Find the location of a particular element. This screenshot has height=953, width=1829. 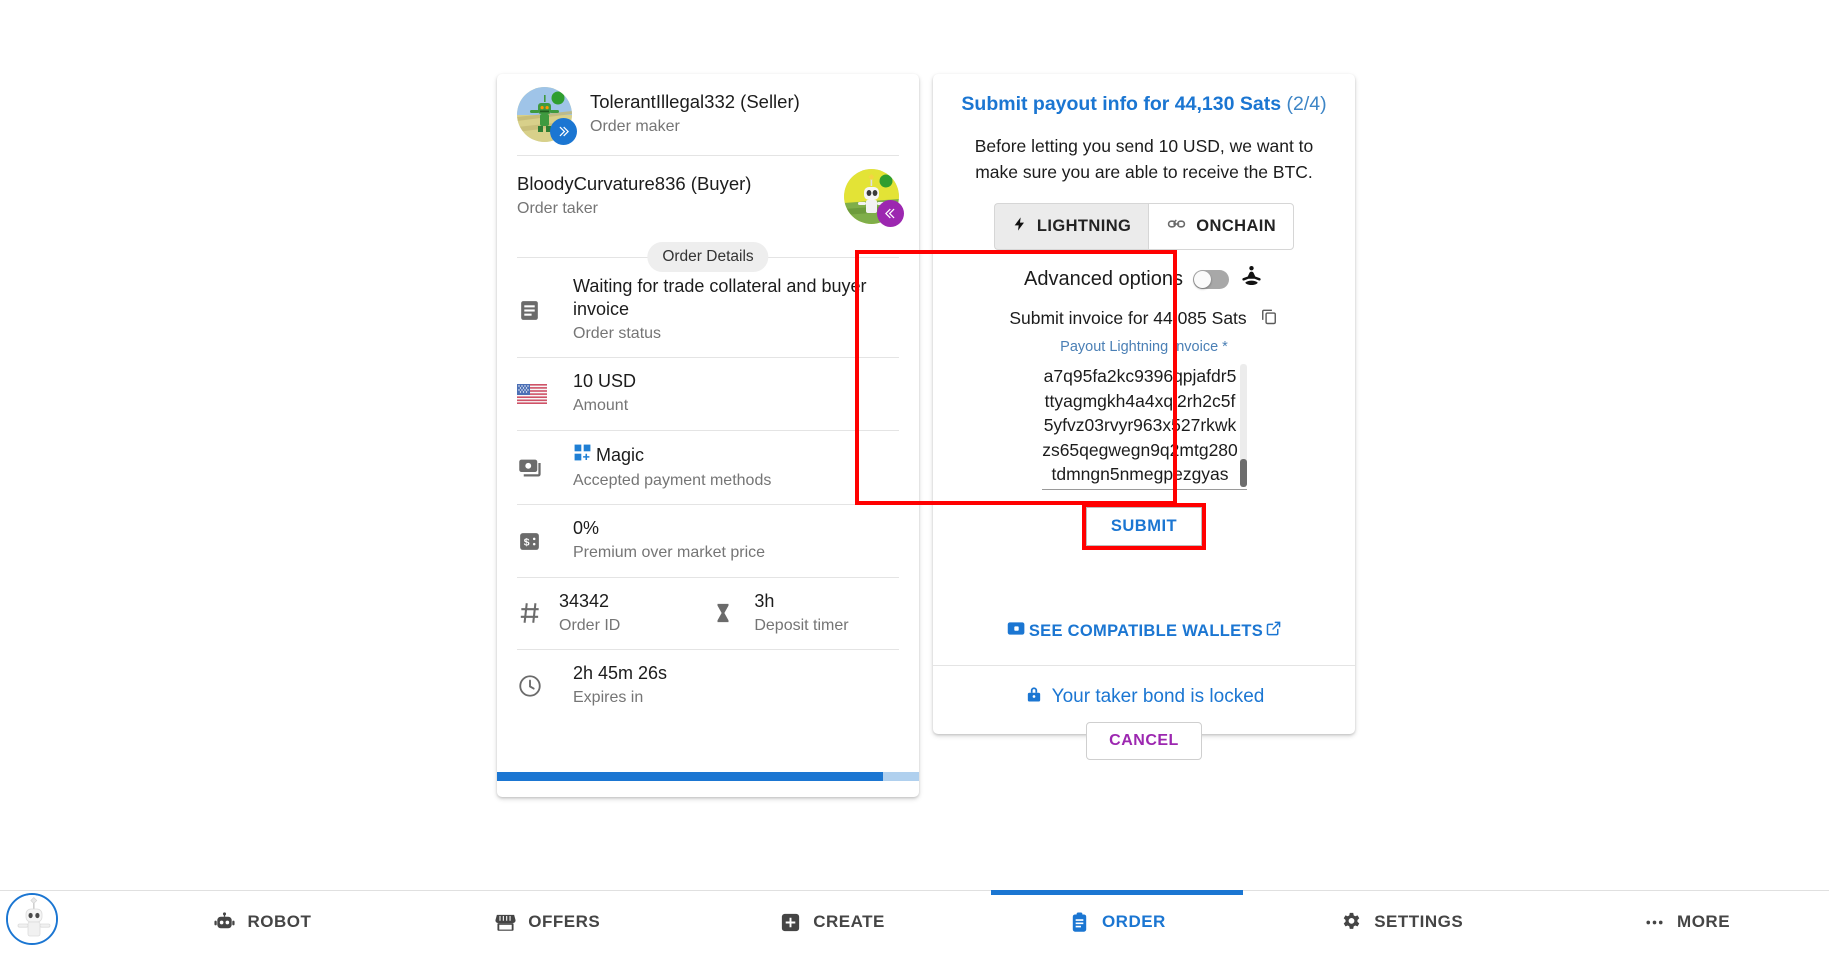

payment-methods-body: Magic Accepted payment methods is located at coordinates (736, 467).